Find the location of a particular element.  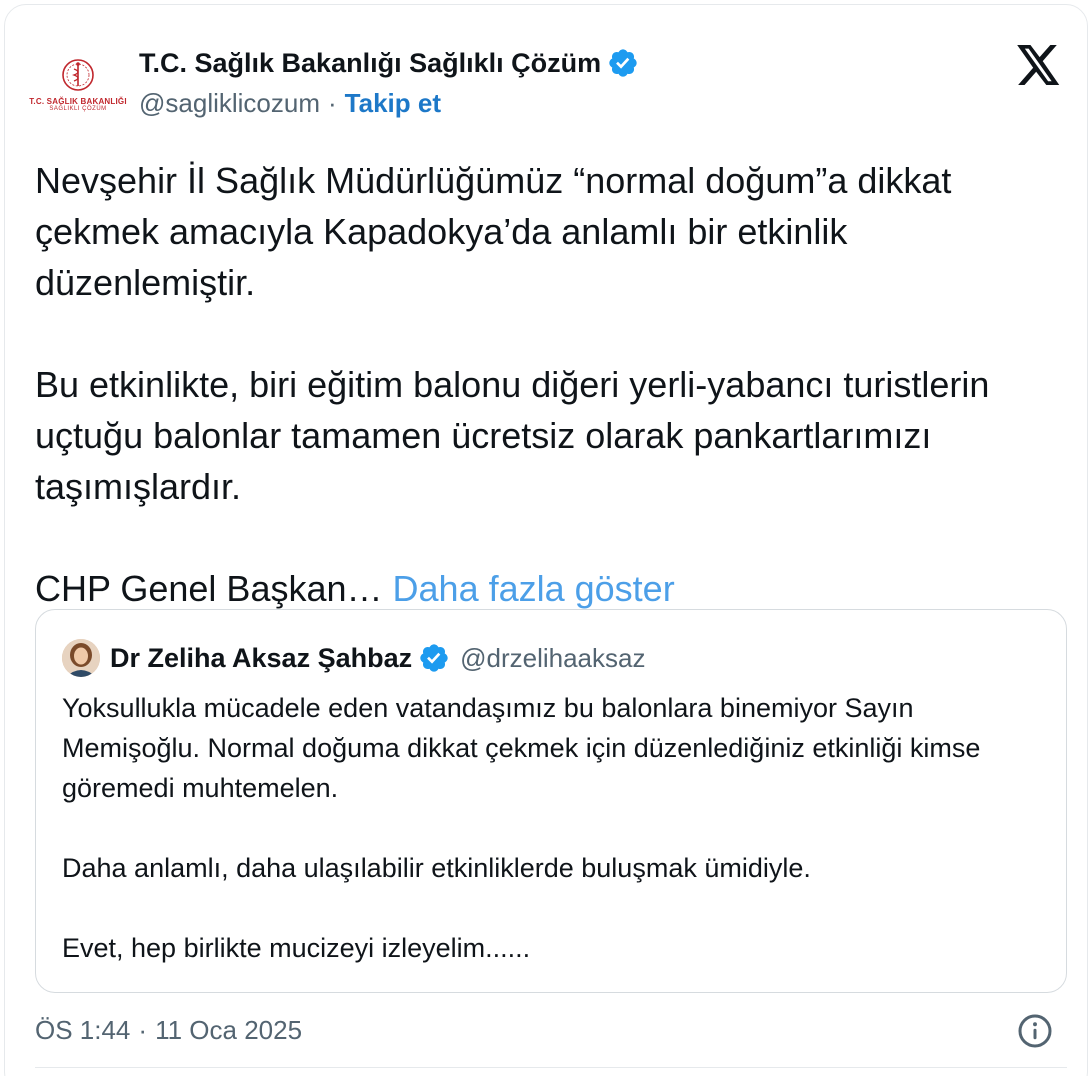

quoted-handle: @drzelihaaksaz is located at coordinates (552, 658).